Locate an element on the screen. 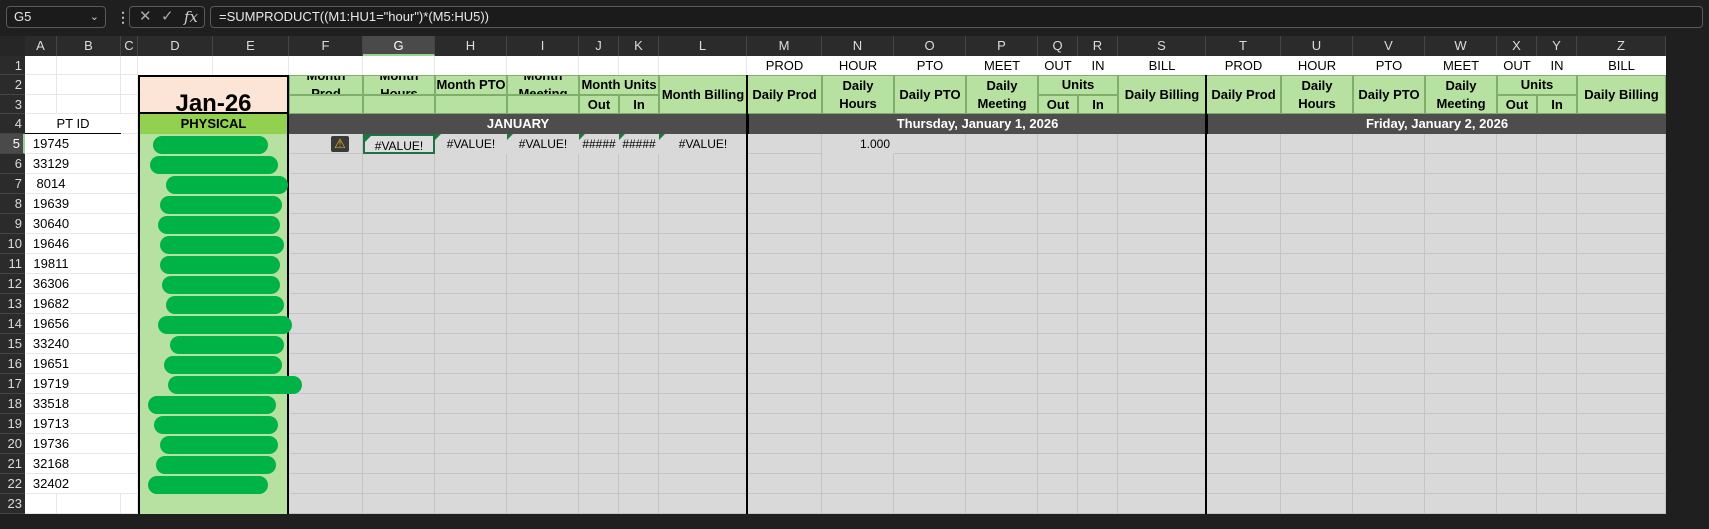 This screenshot has width=1709, height=529. row-header-17: 17 is located at coordinates (12, 384).